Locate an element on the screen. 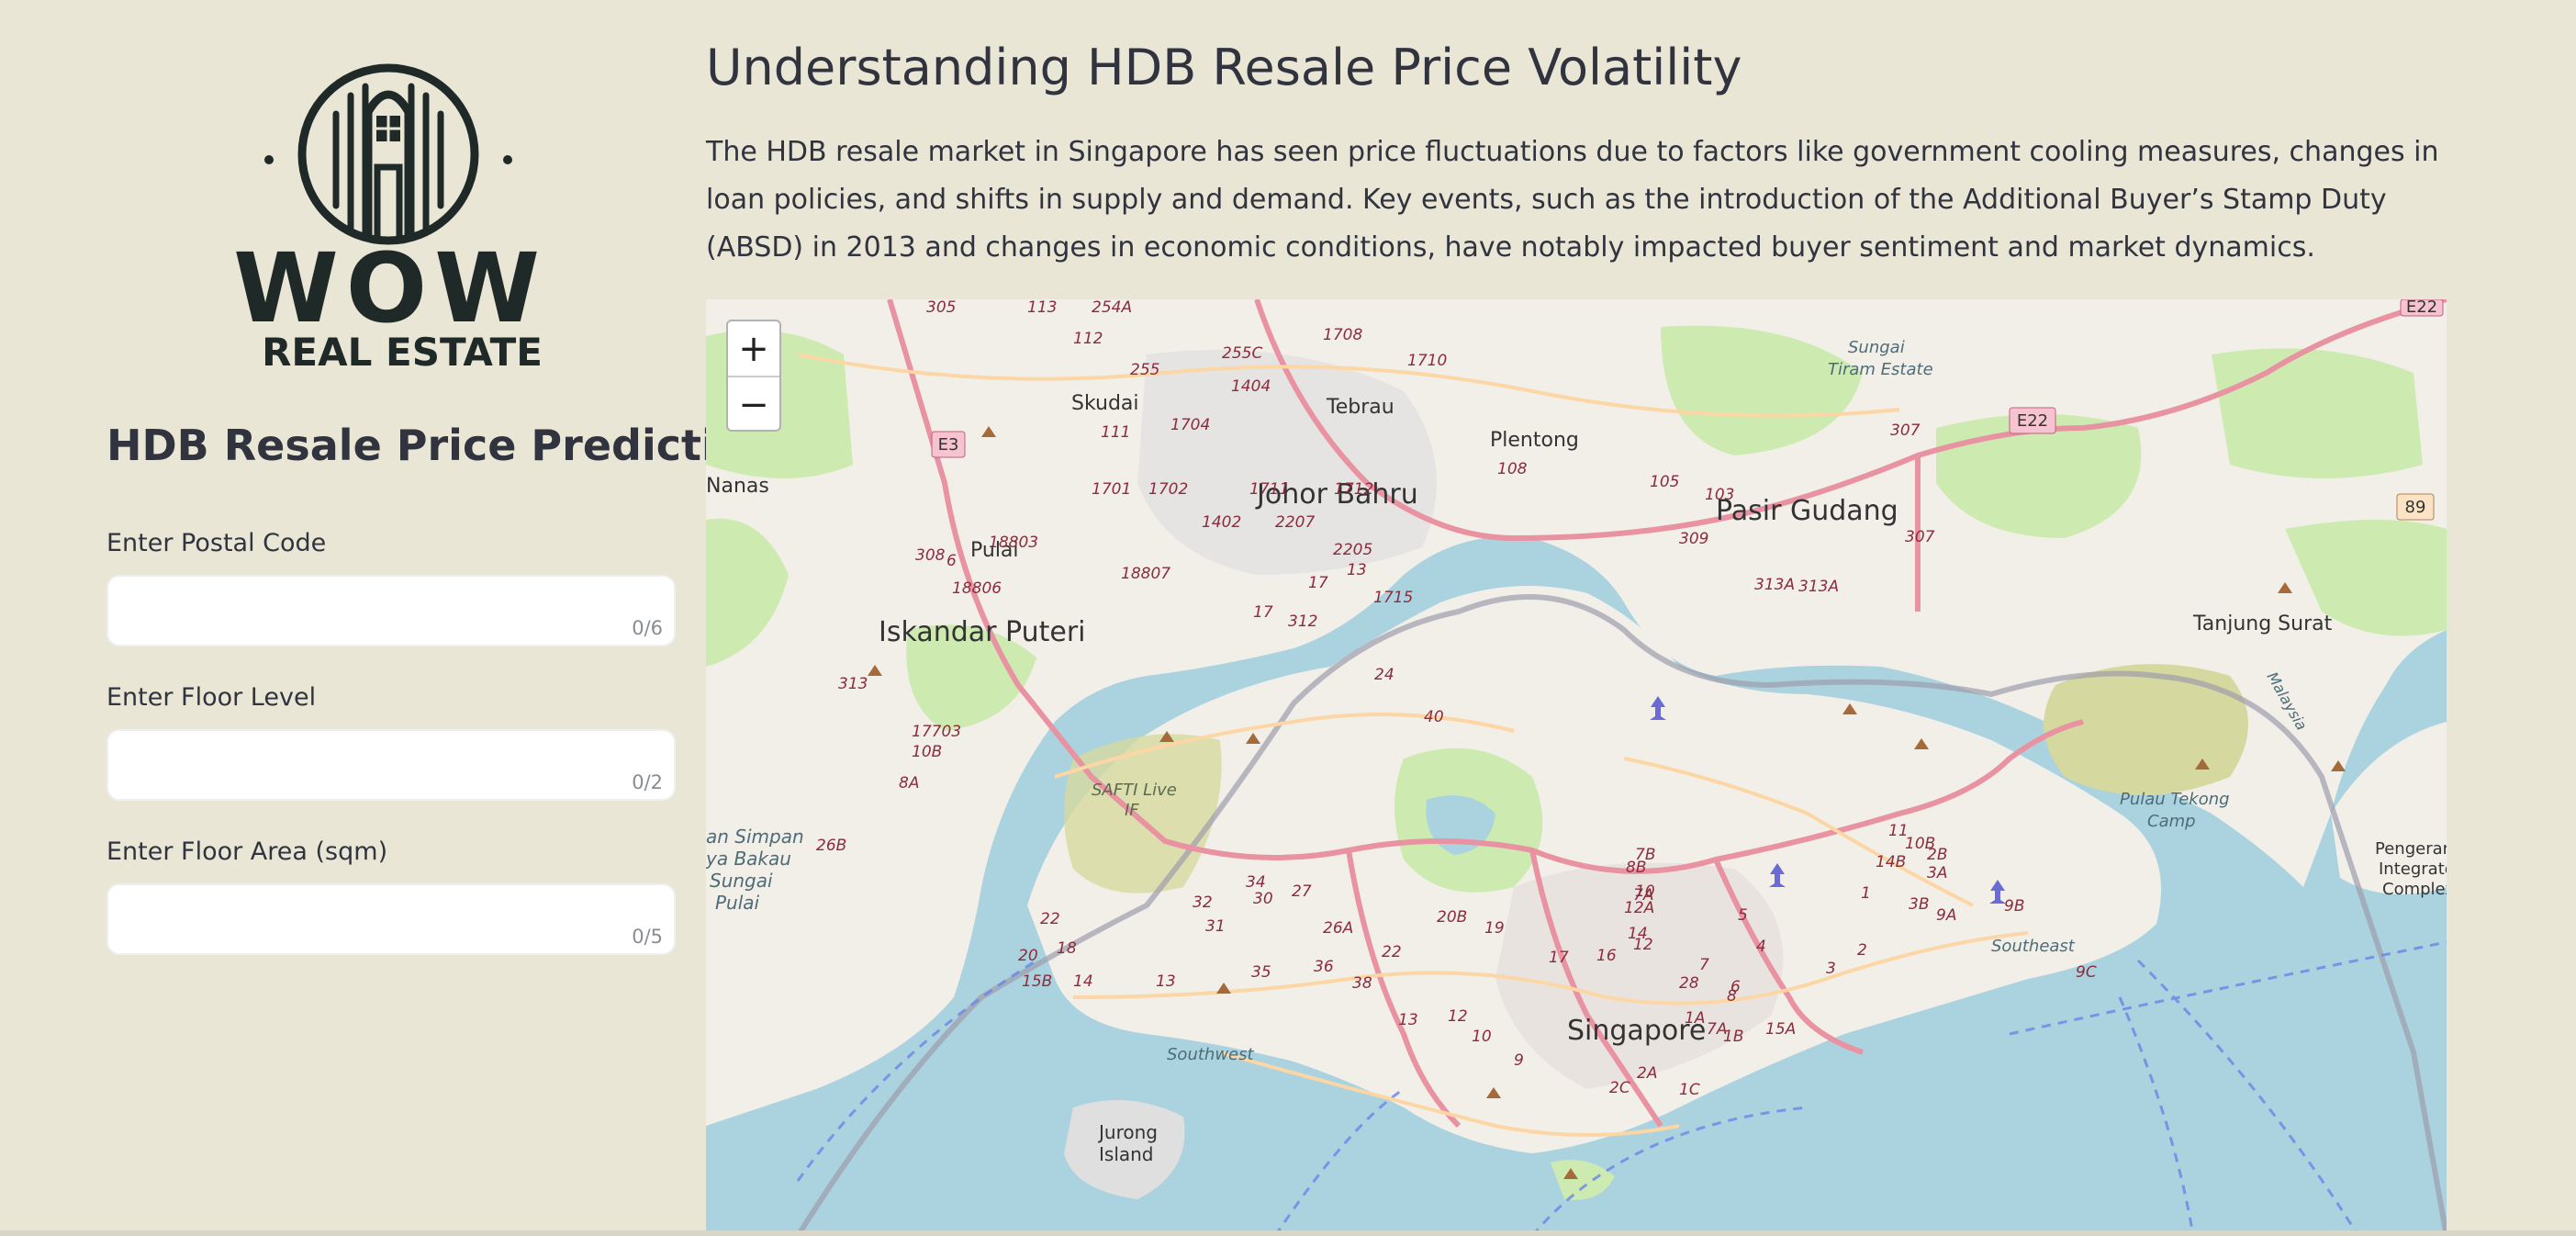 The width and height of the screenshot is (2576, 1236). postal-code-counter: 0/6 is located at coordinates (647, 628).